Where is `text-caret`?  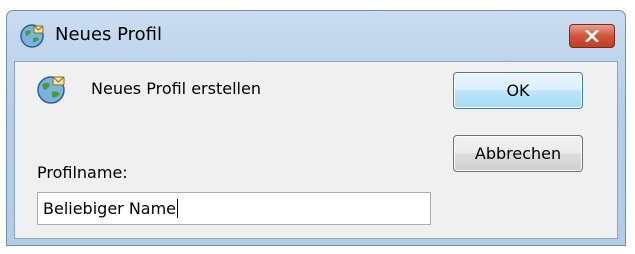 text-caret is located at coordinates (178, 208).